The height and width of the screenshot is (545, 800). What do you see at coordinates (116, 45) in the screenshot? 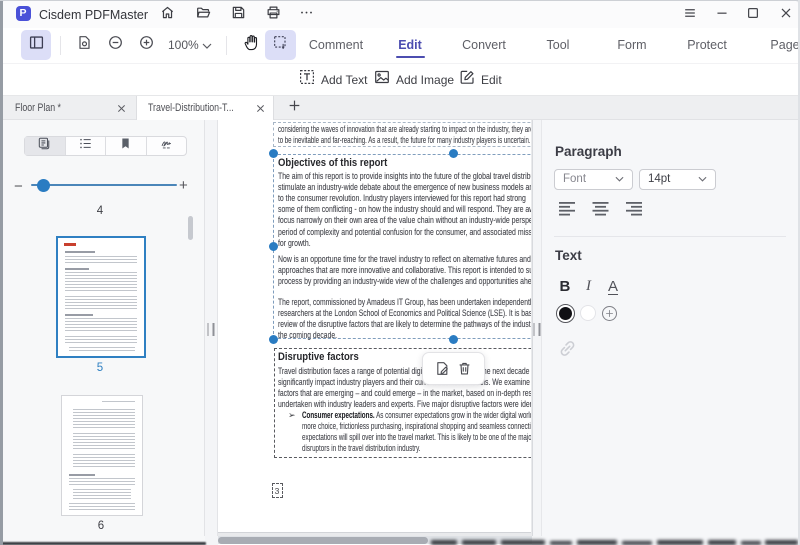
I see `zoom-out-button` at bounding box center [116, 45].